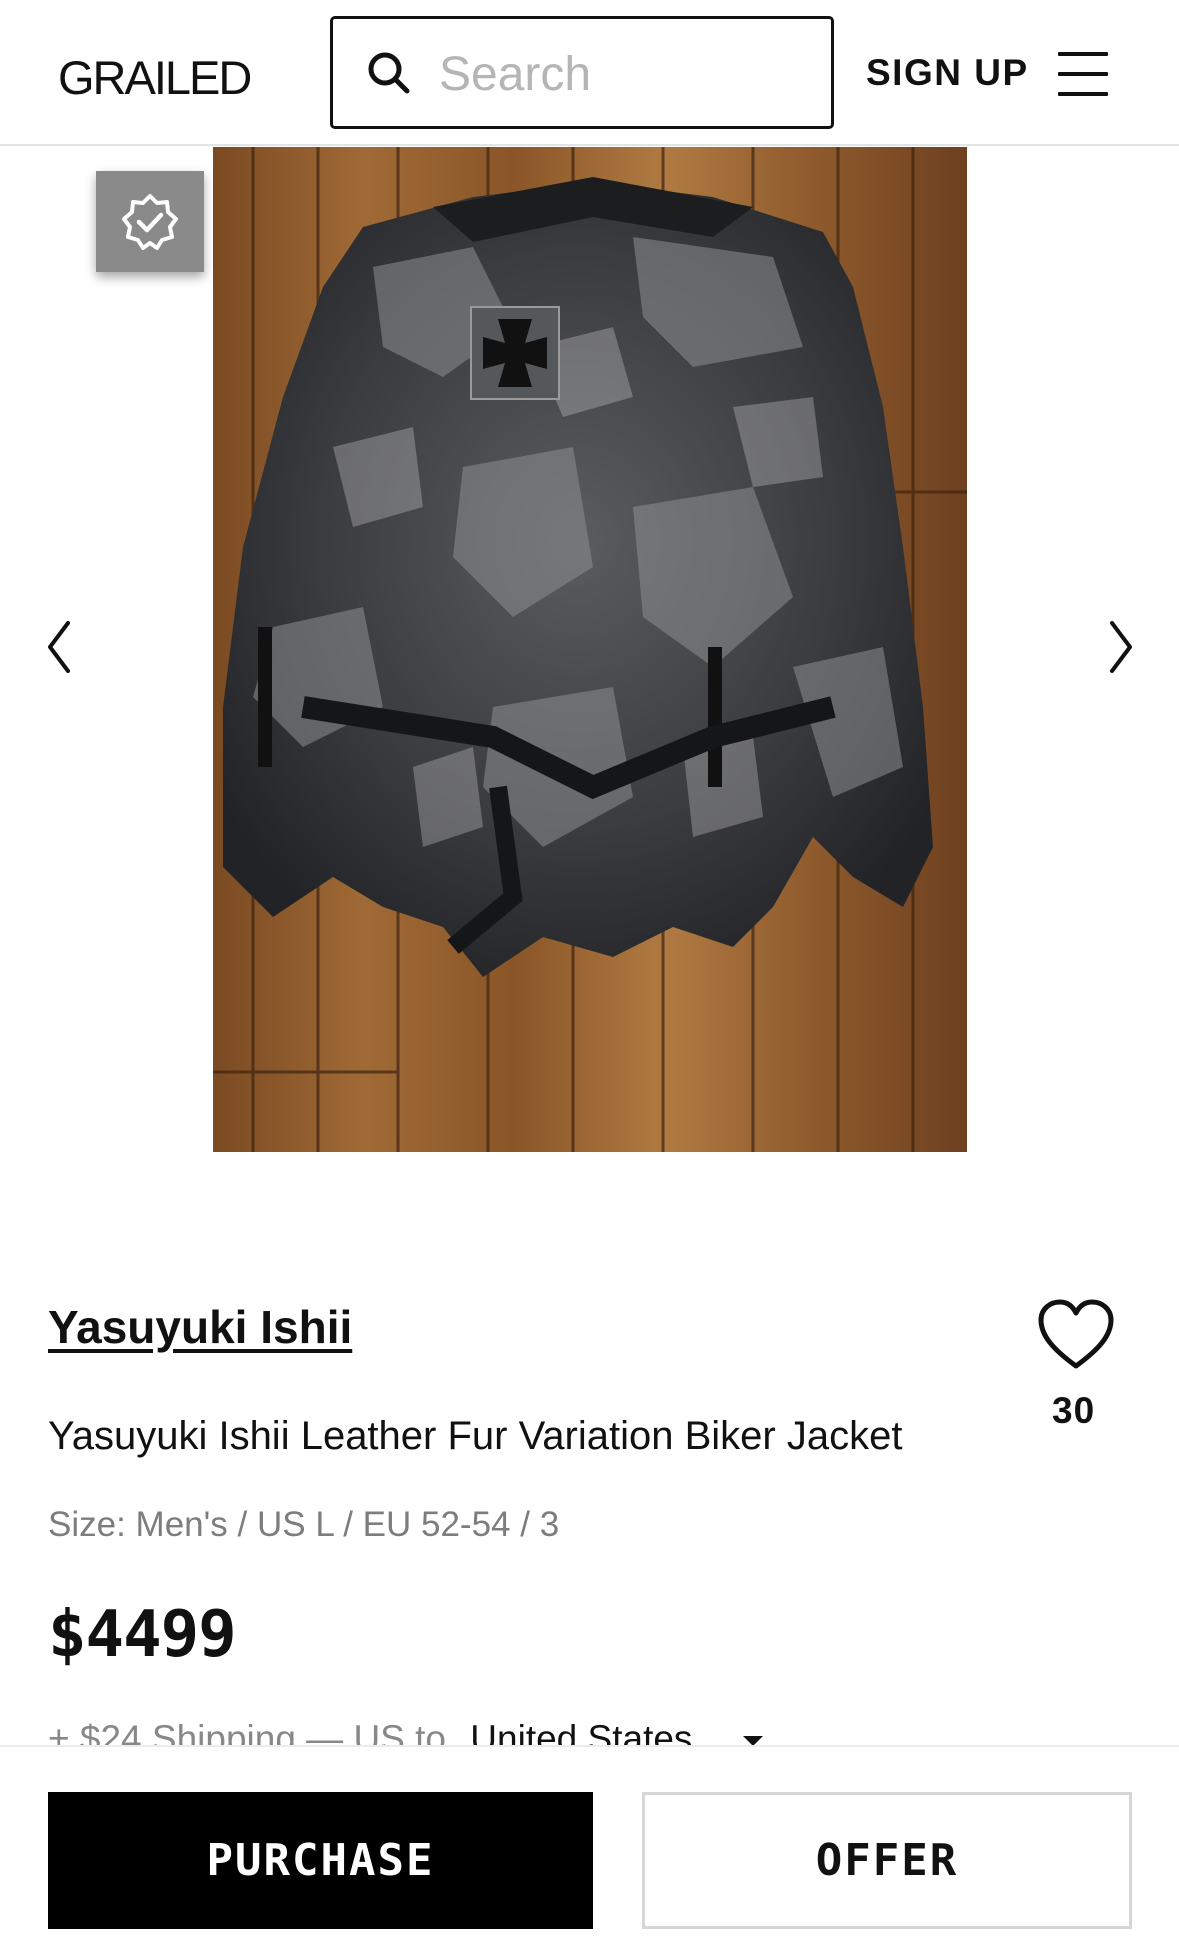 The height and width of the screenshot is (1950, 1179). What do you see at coordinates (155, 77) in the screenshot?
I see `grailed-logo: GRAILED` at bounding box center [155, 77].